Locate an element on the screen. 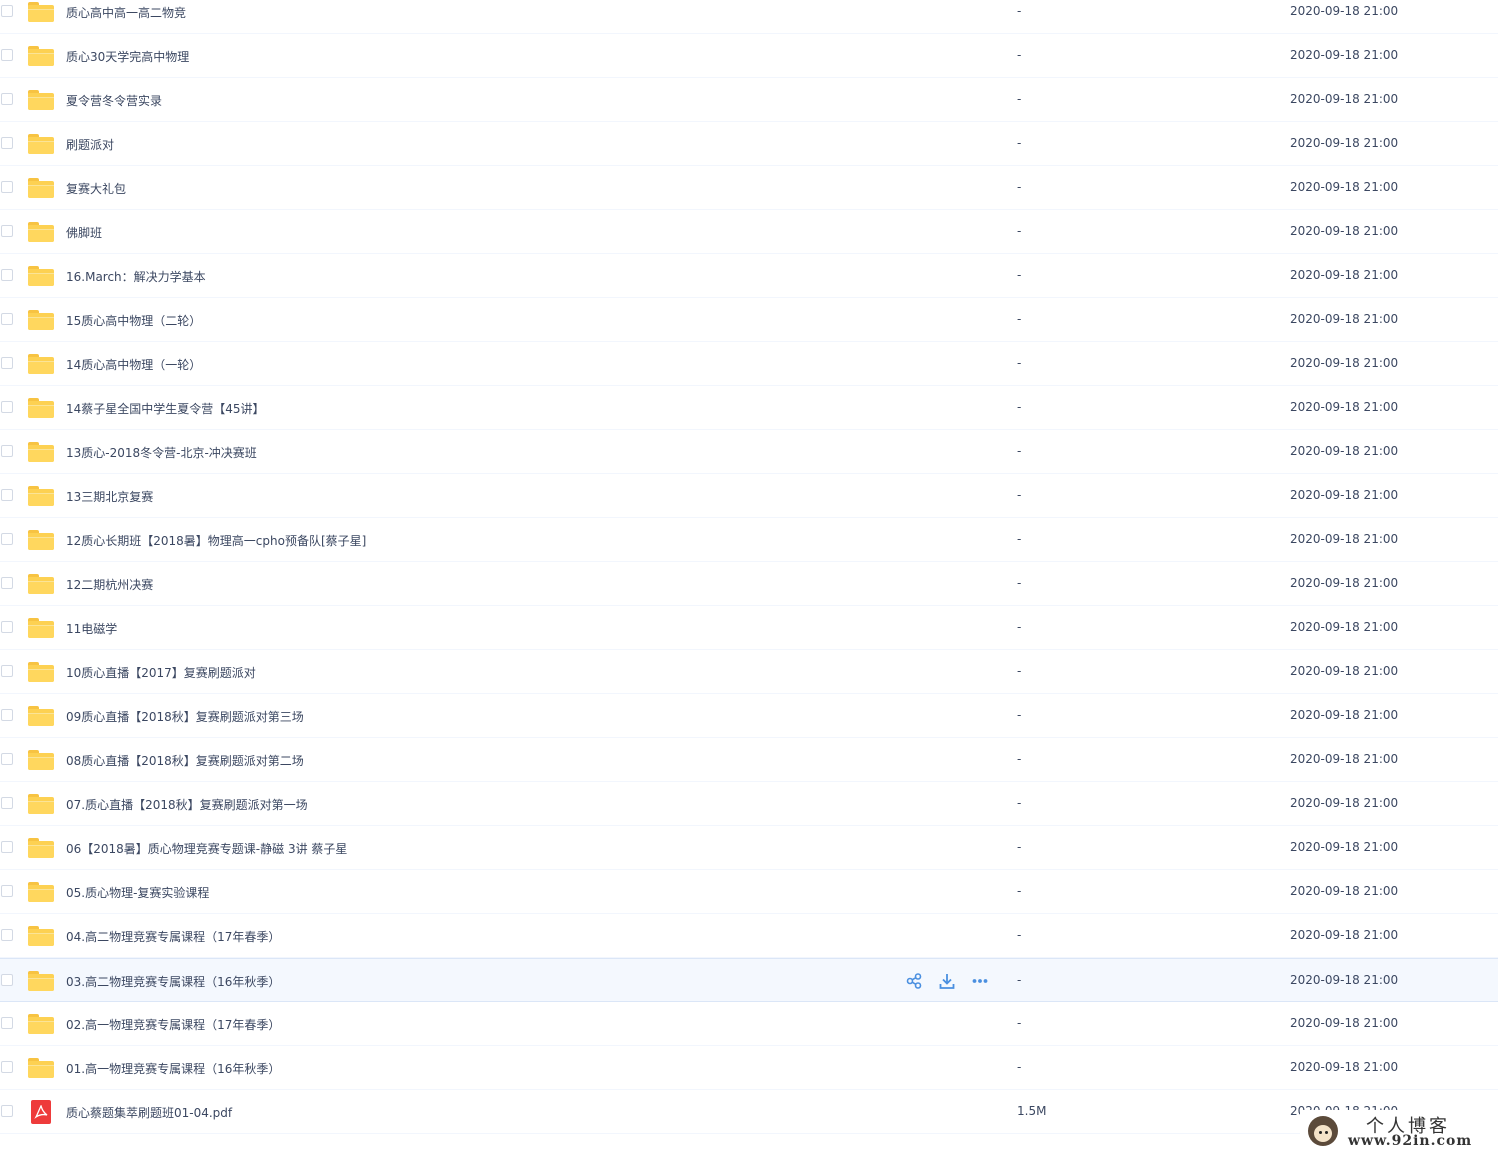 This screenshot has height=1154, width=1498. file-name-link: 12二期杭州决赛 is located at coordinates (109, 584).